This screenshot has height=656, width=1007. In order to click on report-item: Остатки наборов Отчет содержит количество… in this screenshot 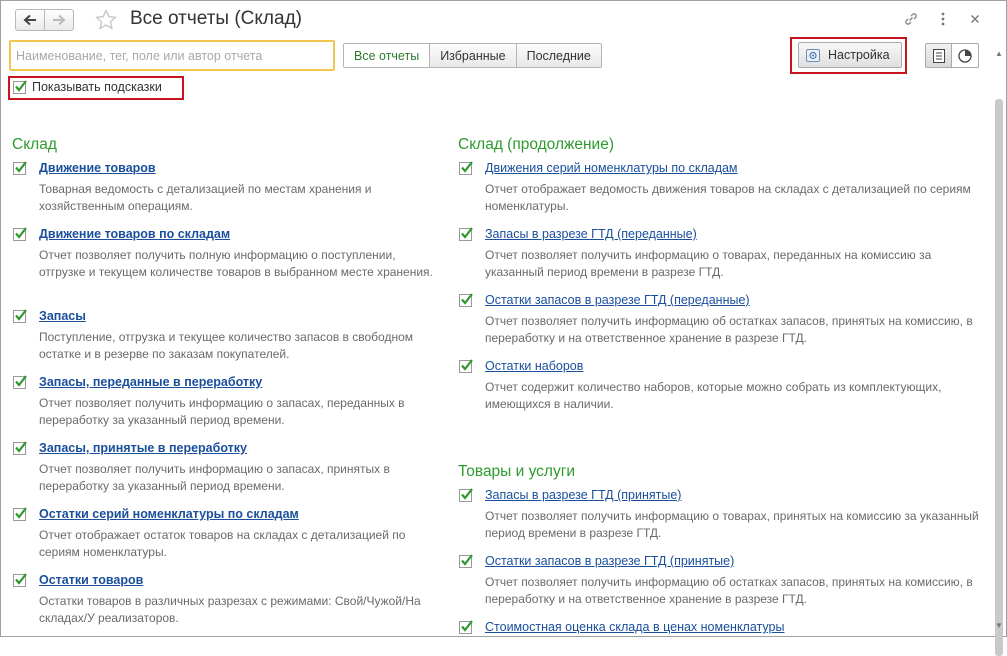, I will do `click(720, 390)`.